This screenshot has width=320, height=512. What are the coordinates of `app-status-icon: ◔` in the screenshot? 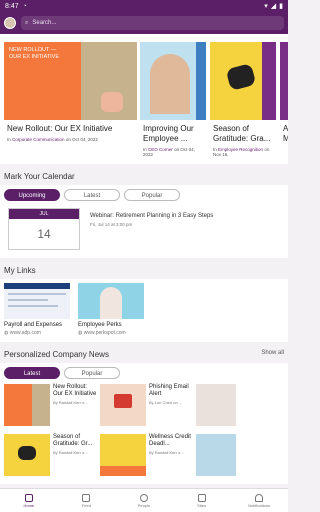 It's located at (24, 6).